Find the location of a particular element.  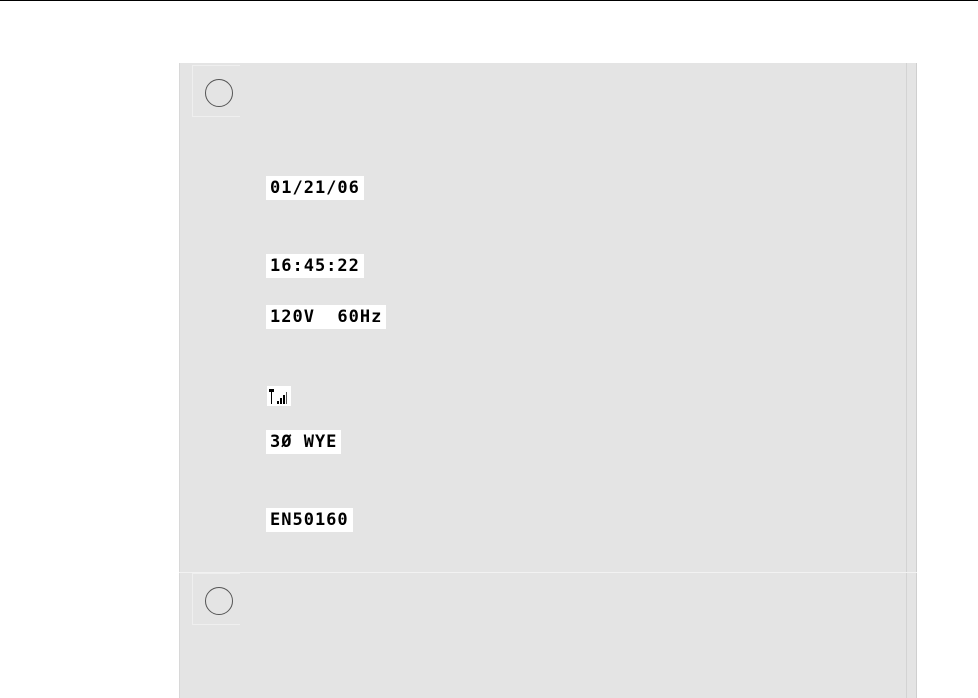

step-1-marker is located at coordinates (216, 91).